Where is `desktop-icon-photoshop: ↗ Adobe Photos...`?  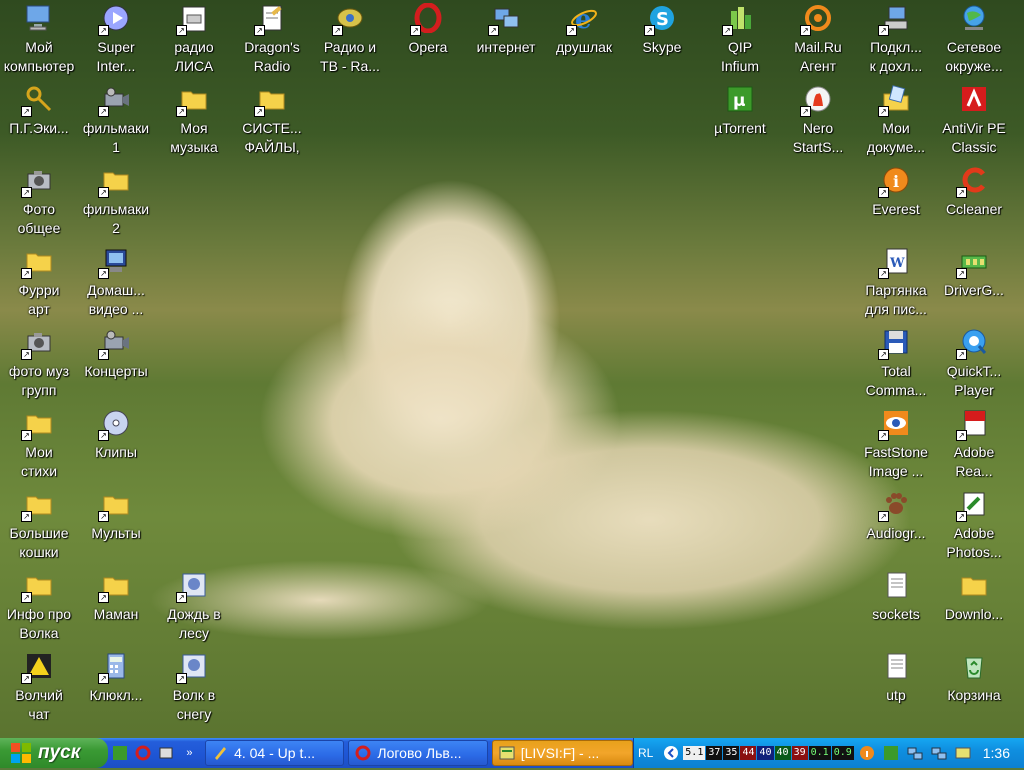 desktop-icon-photoshop: ↗ Adobe Photos... is located at coordinates (974, 526).